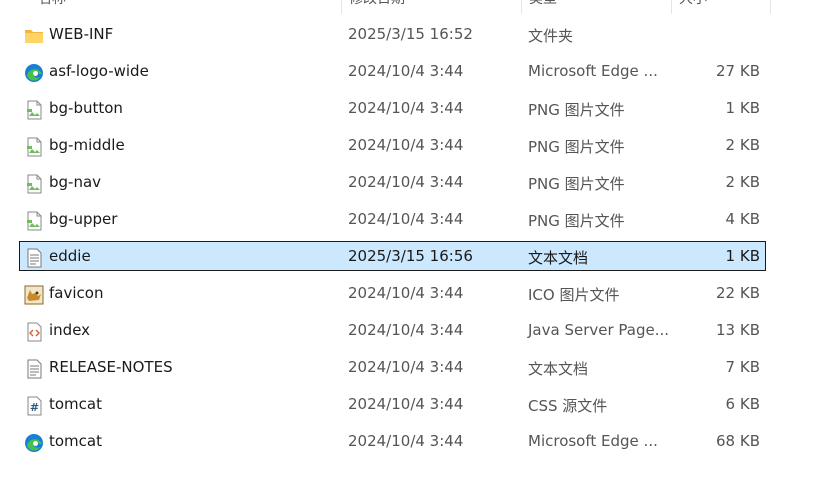  I want to click on tomcat-favicon-icon, so click(34, 295).